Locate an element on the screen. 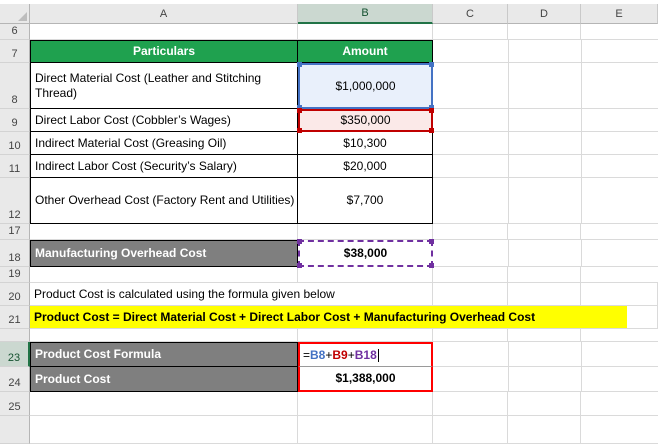 The width and height of the screenshot is (658, 444). cell-A11-label: Indirect Labor Cost (Security’s Salary) is located at coordinates (164, 166).